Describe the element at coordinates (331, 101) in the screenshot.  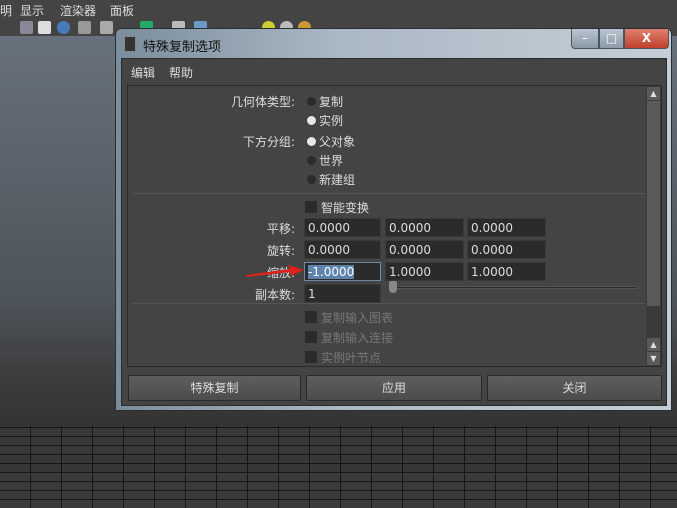
I see `option-copy: 复制` at that location.